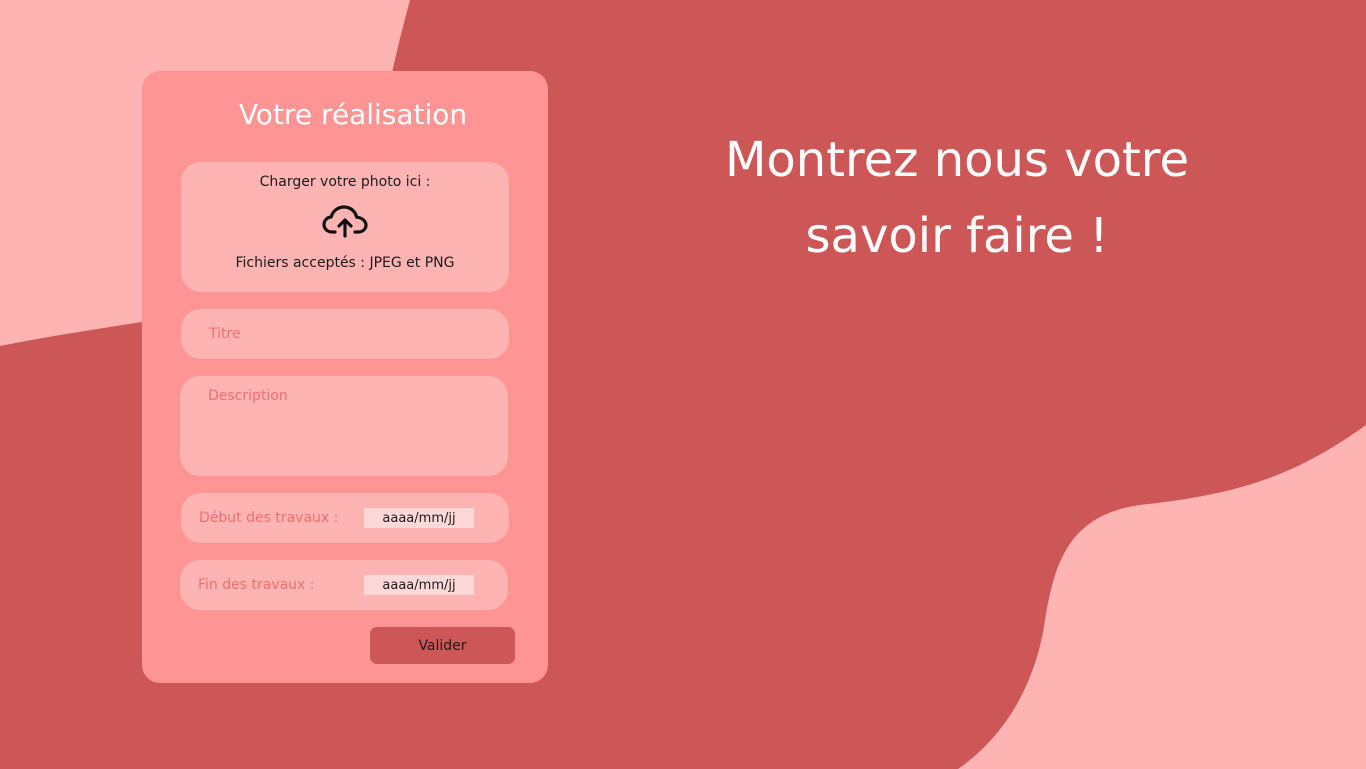 Image resolution: width=1366 pixels, height=769 pixels. I want to click on accepted-formats: Fichiers acceptés : JPEG et PNG, so click(345, 263).